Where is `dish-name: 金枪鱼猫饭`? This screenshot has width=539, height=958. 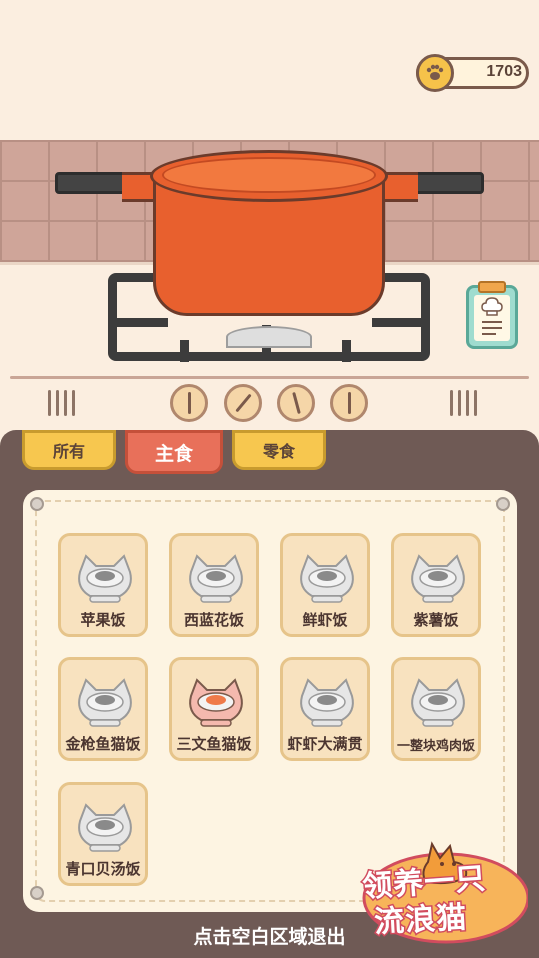
dish-name: 金枪鱼猫饭 is located at coordinates (103, 744).